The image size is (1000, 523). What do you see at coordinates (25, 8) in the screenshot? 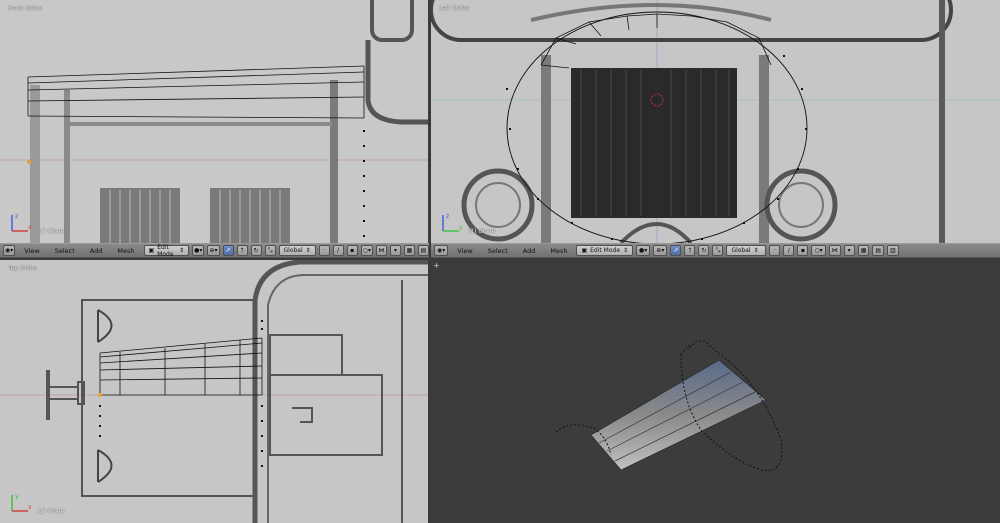
I see `viewport-title: Front Ortho` at bounding box center [25, 8].